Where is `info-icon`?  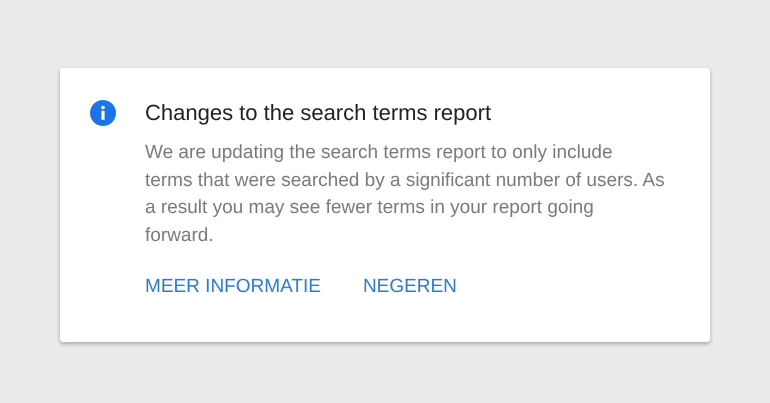
info-icon is located at coordinates (103, 113).